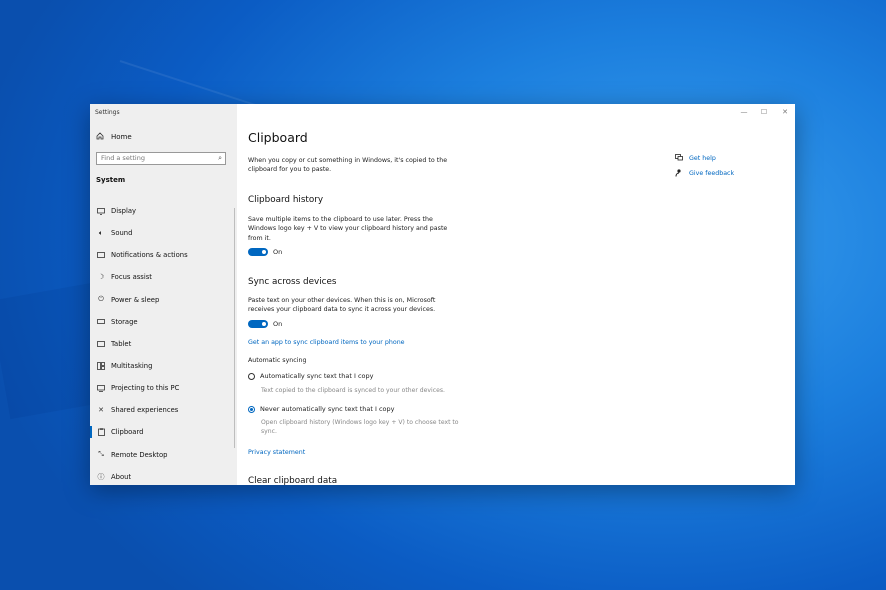 Image resolution: width=886 pixels, height=590 pixels. Describe the element at coordinates (163, 366) in the screenshot. I see `sidebar-item-multitasking: Multitasking` at that location.